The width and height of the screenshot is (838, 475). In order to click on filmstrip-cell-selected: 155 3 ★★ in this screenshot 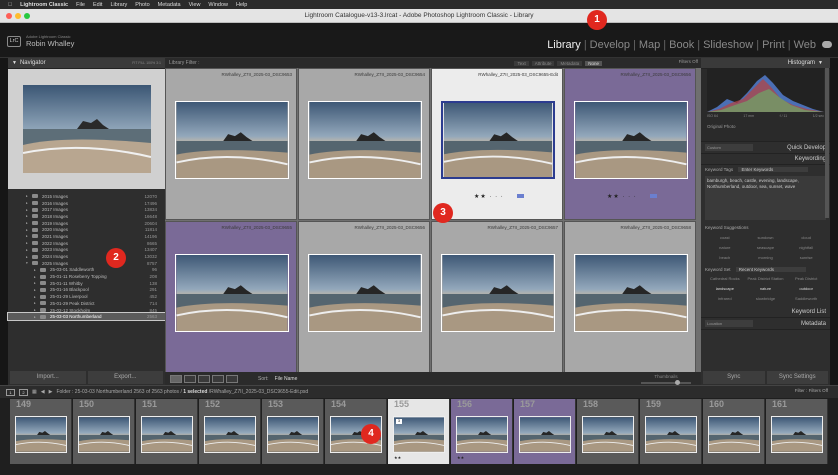, I will do `click(419, 431)`.